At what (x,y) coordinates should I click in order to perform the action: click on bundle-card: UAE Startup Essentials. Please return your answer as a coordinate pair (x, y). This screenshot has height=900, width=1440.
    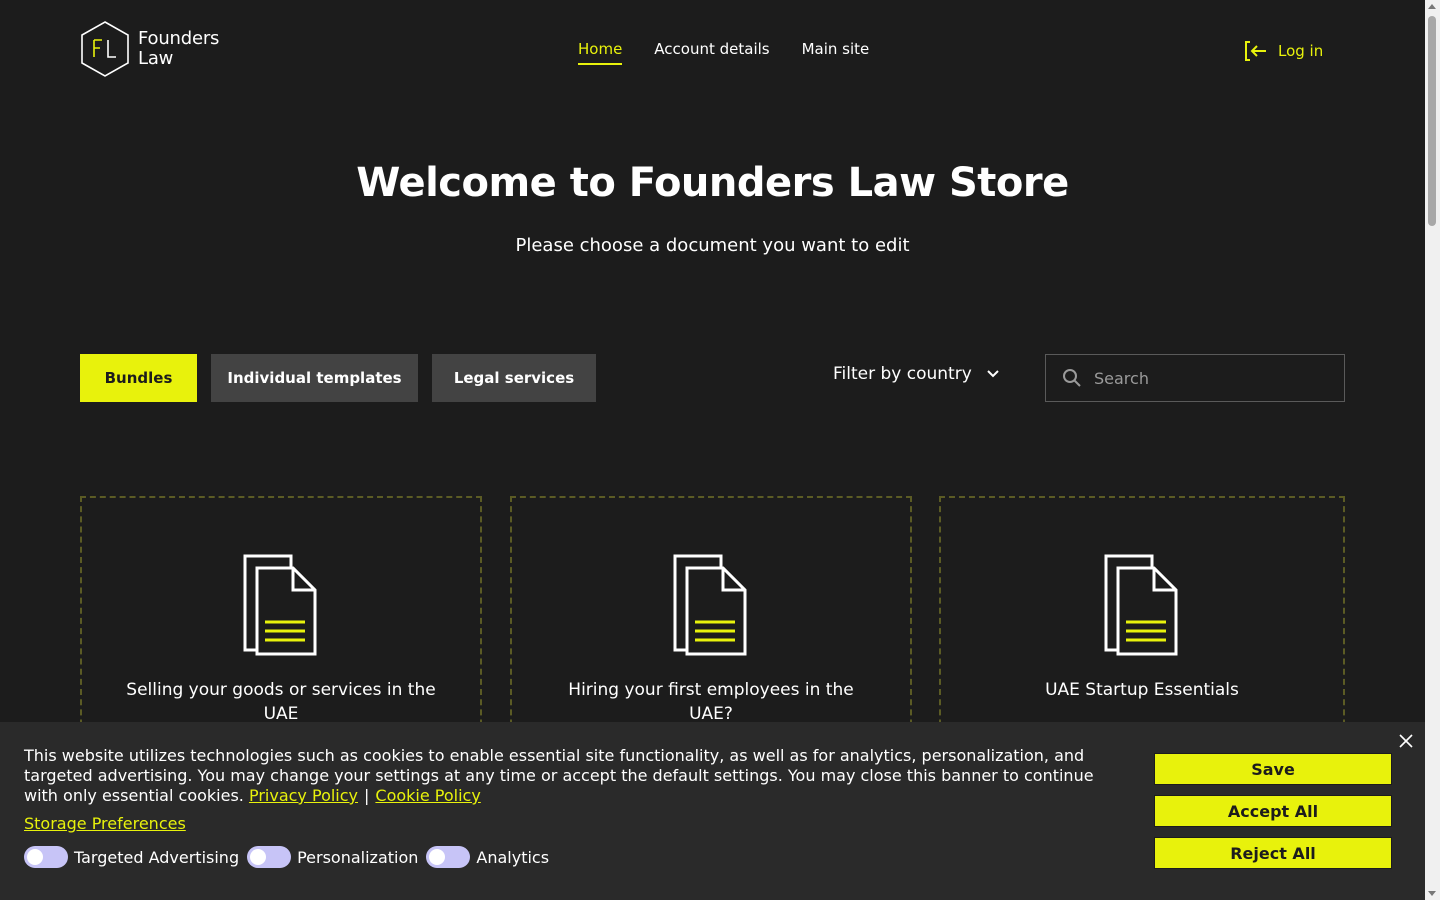
    Looking at the image, I should click on (1142, 626).